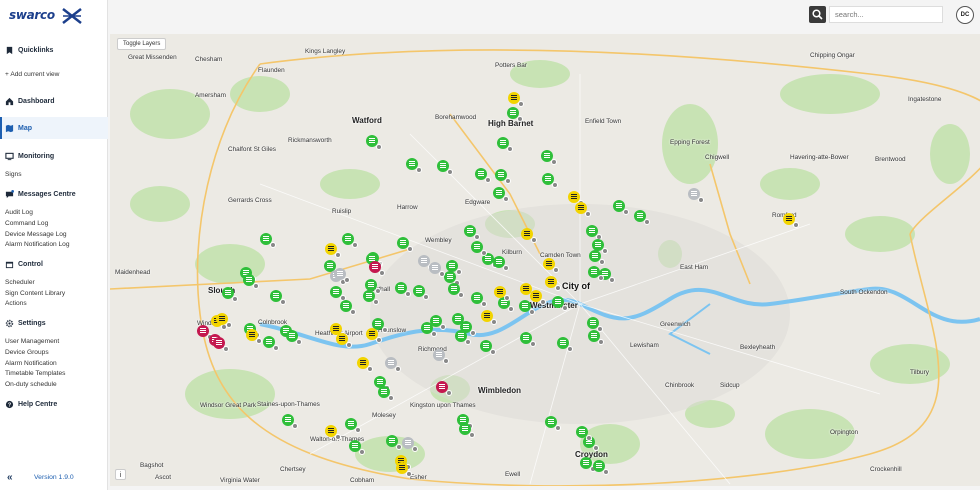 This screenshot has width=980, height=490. What do you see at coordinates (13, 174) in the screenshot?
I see `nav-signs: Signs` at bounding box center [13, 174].